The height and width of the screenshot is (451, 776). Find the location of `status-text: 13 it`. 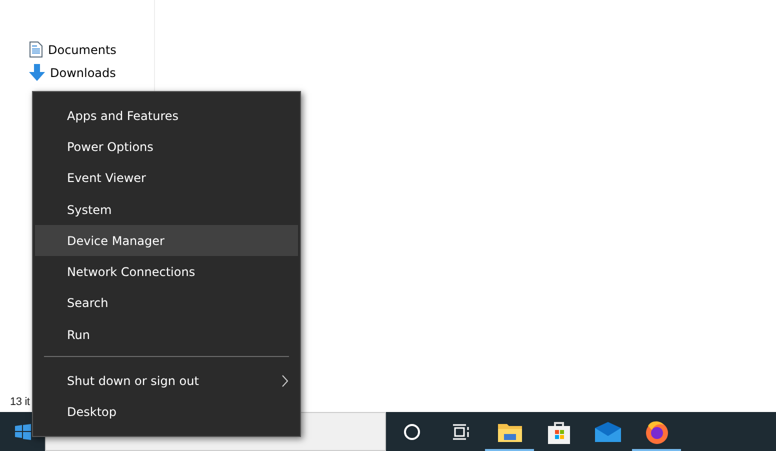

status-text: 13 it is located at coordinates (20, 402).